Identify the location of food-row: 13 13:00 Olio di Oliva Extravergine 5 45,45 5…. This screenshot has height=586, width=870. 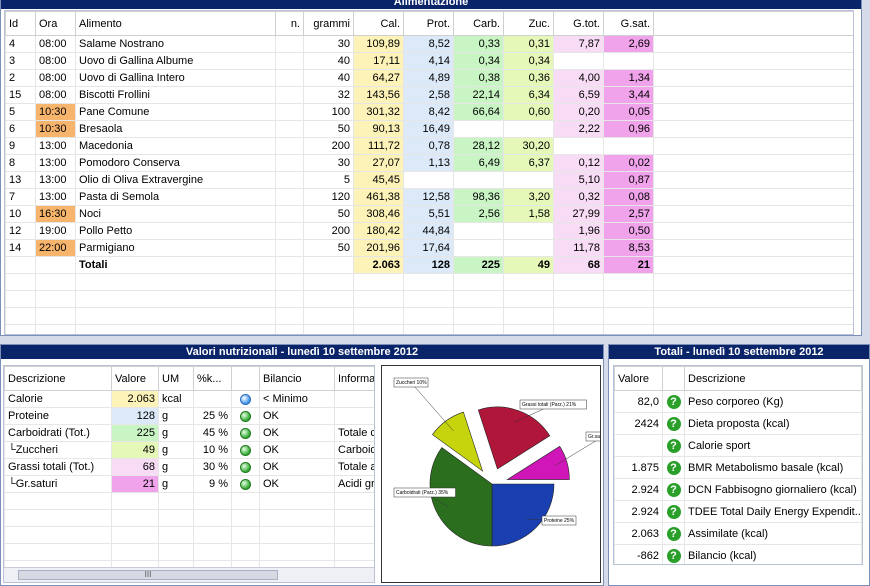
(429, 180).